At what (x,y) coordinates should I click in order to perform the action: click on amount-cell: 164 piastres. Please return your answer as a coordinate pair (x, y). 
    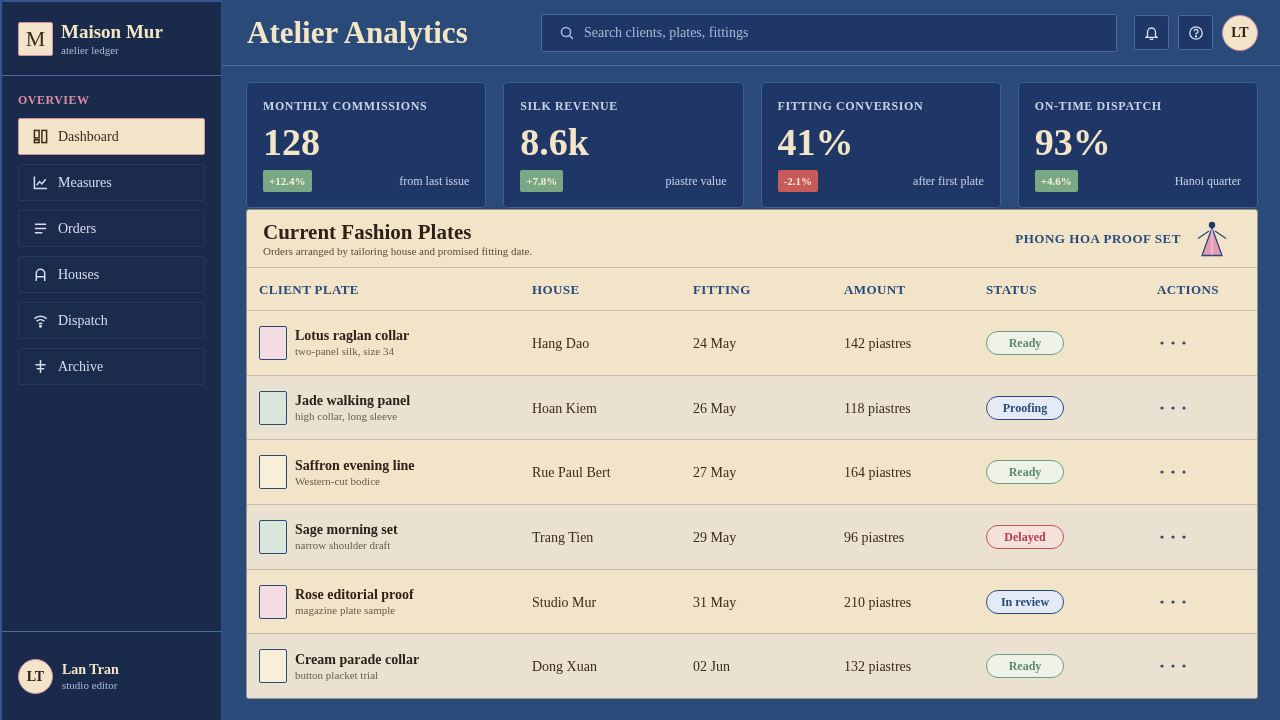
    Looking at the image, I should click on (878, 473).